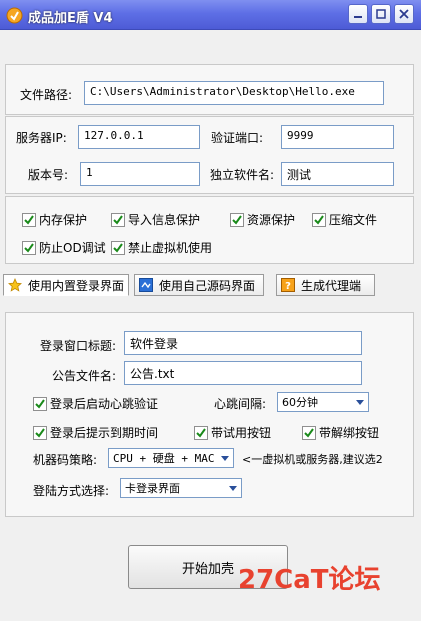 The height and width of the screenshot is (621, 421). What do you see at coordinates (312, 459) in the screenshot?
I see `machine-code-hint: <一虚拟机或服务器,建议选2` at bounding box center [312, 459].